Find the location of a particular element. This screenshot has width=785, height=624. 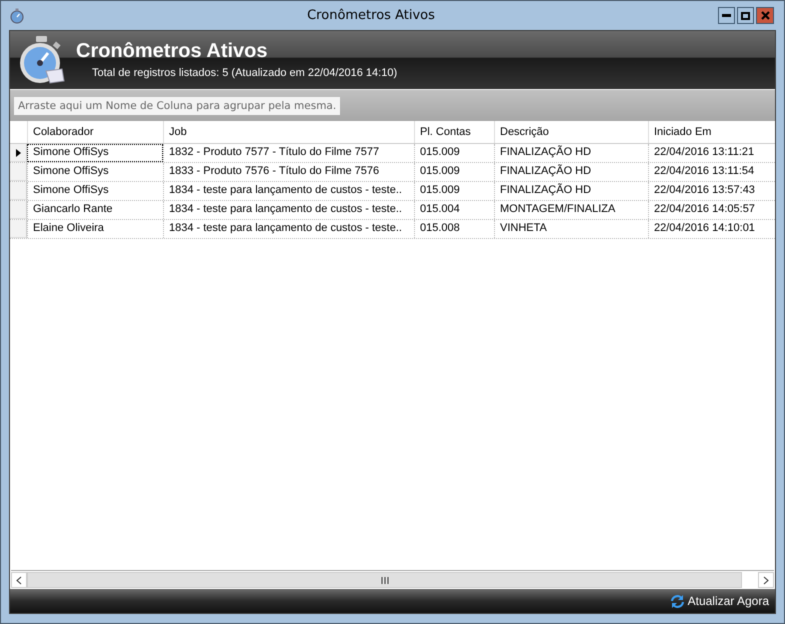

table-cell: 22/04/2016 14:10:01 is located at coordinates (711, 229).